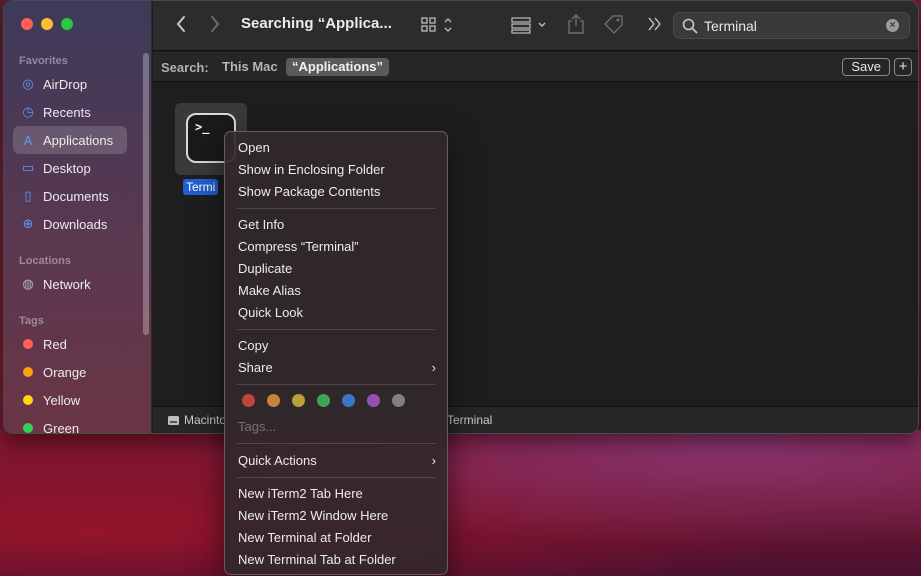 This screenshot has width=921, height=576. I want to click on tag-button, so click(614, 26).